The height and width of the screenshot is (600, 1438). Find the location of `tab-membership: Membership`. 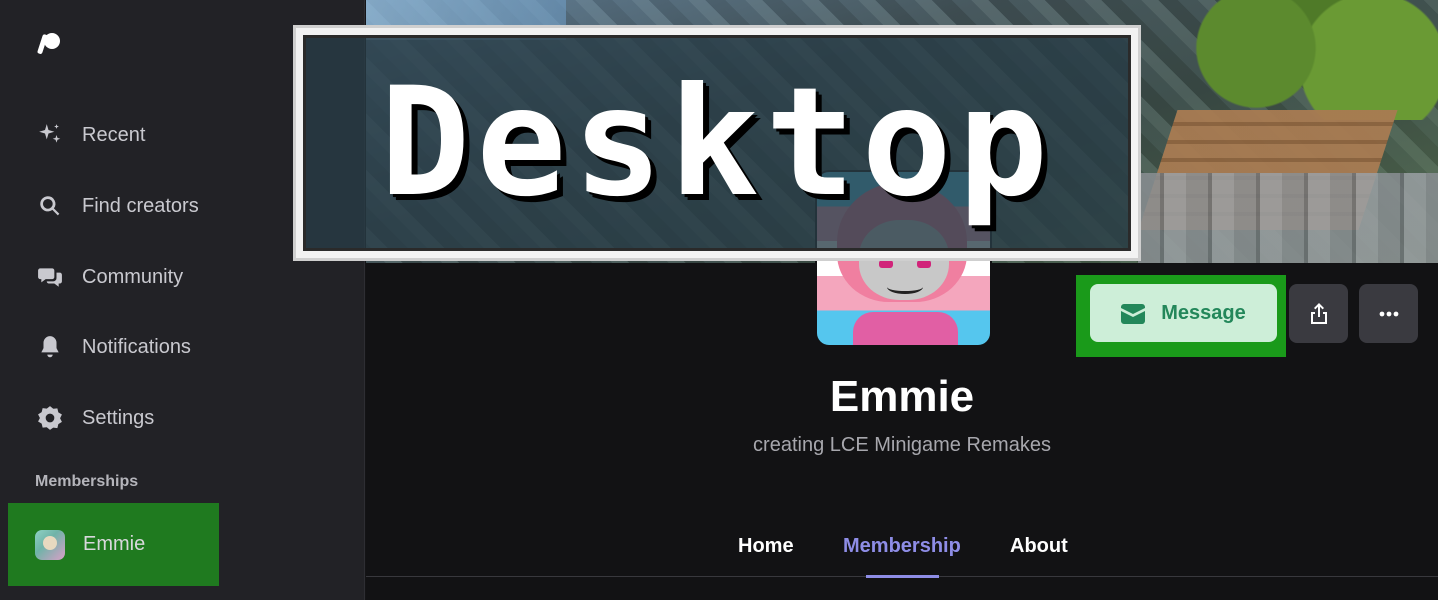

tab-membership: Membership is located at coordinates (902, 546).